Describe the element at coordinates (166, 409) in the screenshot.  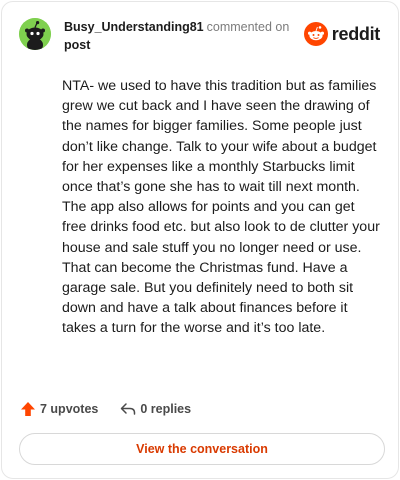
I see `reply-count: 0 replies` at that location.